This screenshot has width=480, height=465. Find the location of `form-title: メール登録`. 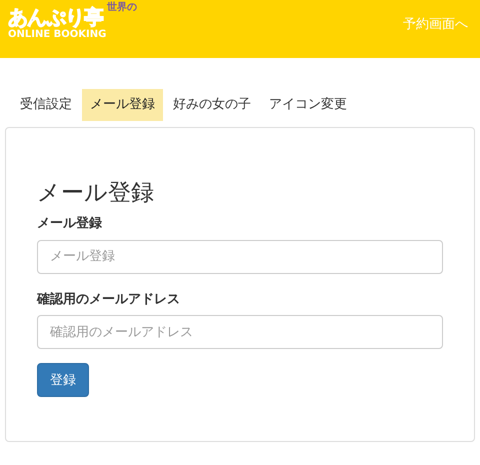

form-title: メール登録 is located at coordinates (96, 192).